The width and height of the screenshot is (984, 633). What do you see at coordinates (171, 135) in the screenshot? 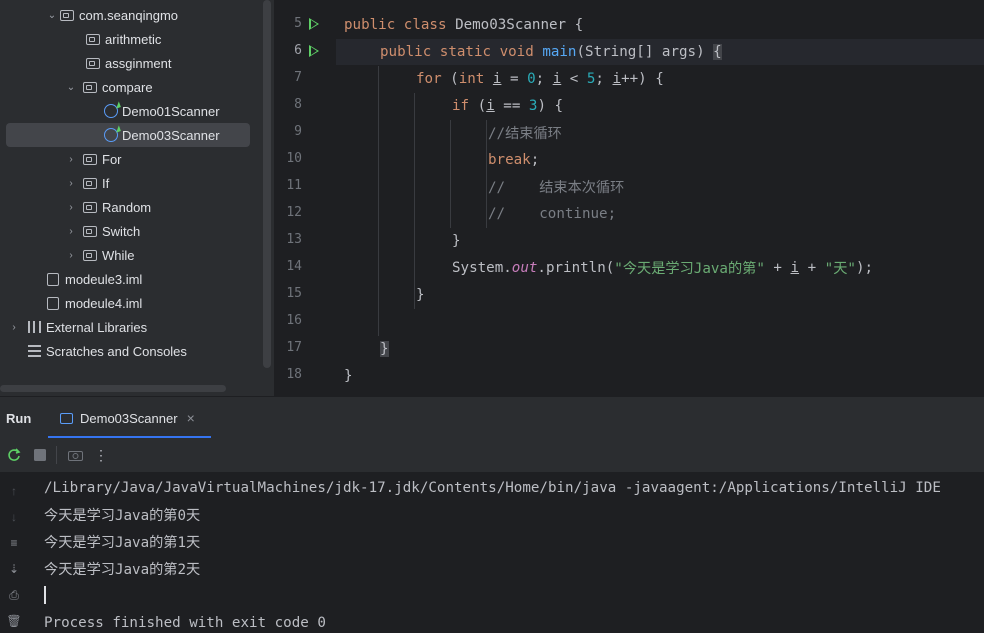
I see `tree-item-label: Demo03Scanner` at bounding box center [171, 135].